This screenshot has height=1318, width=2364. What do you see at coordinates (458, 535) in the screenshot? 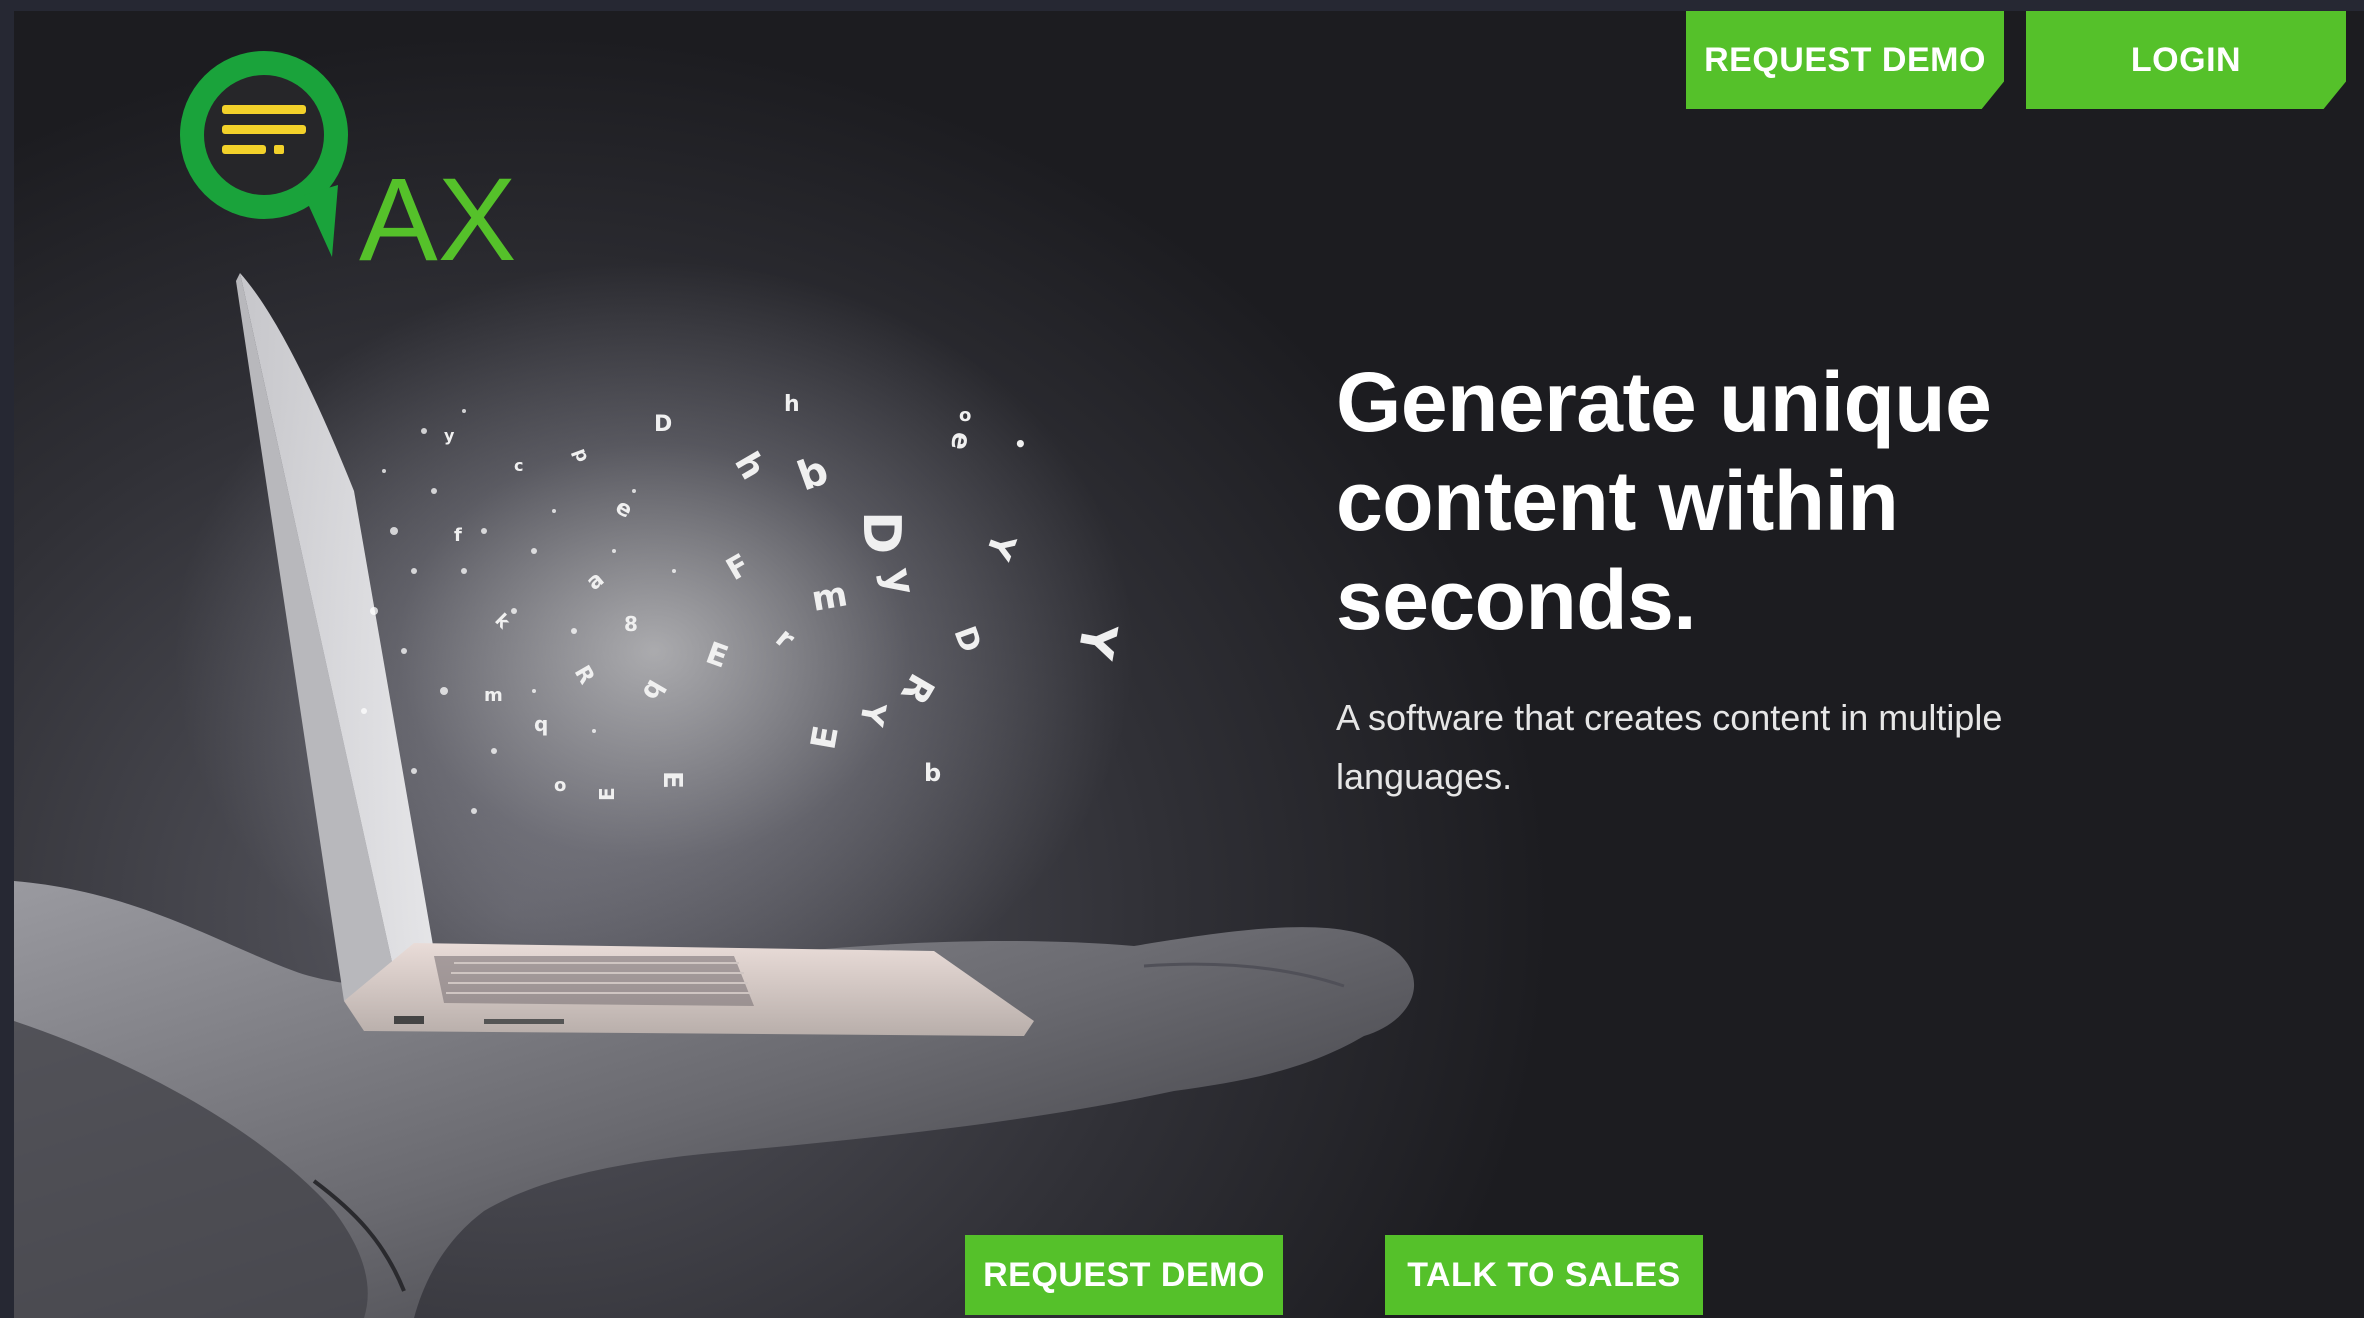
I see `svg-text: f` at bounding box center [458, 535].